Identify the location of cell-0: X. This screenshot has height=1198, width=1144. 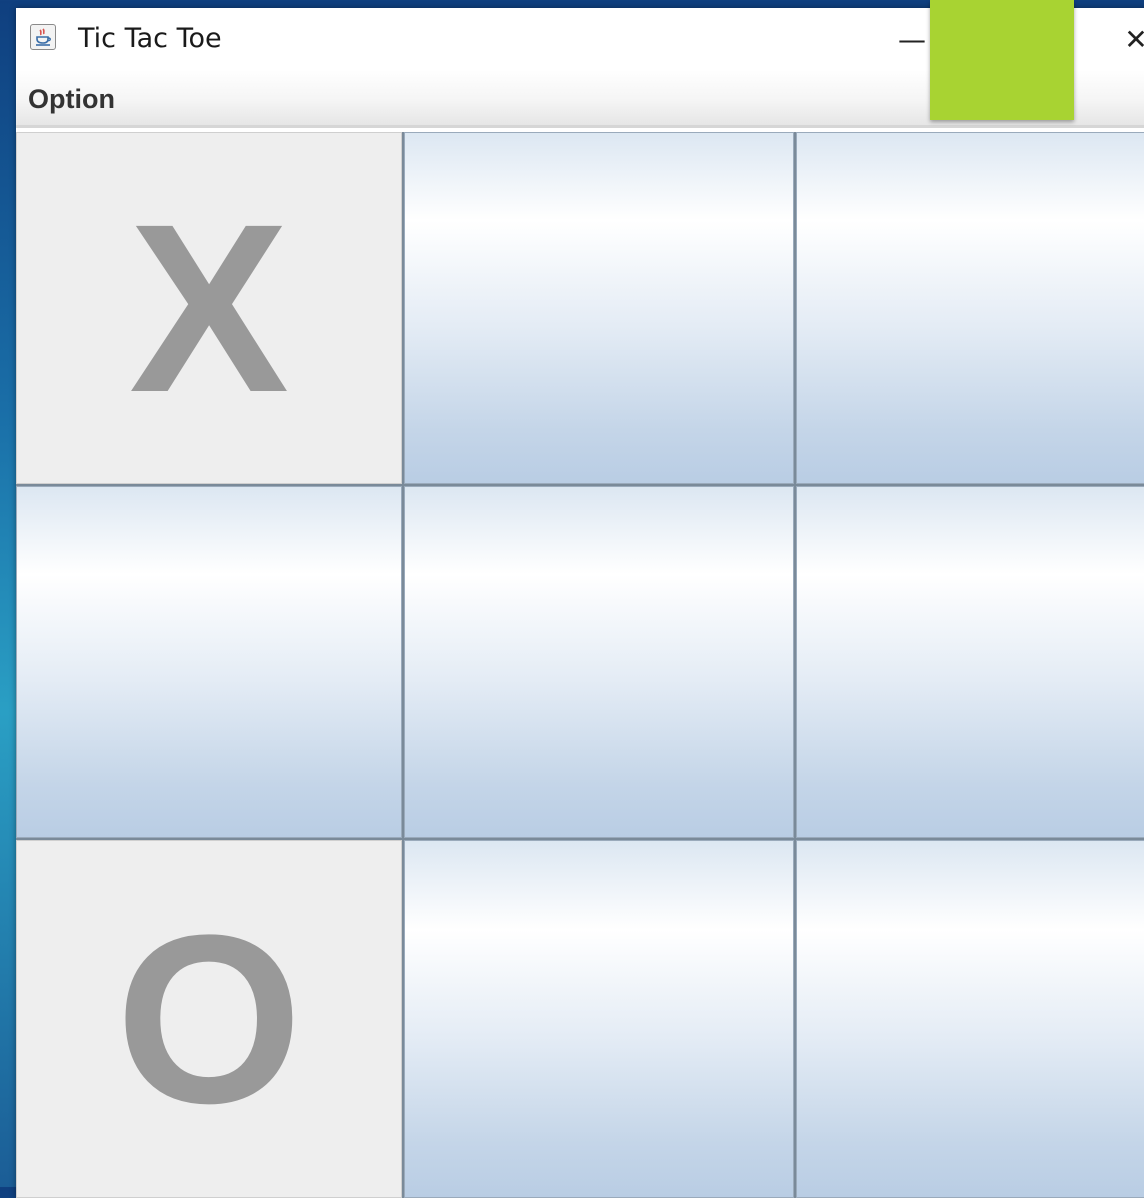
(209, 308).